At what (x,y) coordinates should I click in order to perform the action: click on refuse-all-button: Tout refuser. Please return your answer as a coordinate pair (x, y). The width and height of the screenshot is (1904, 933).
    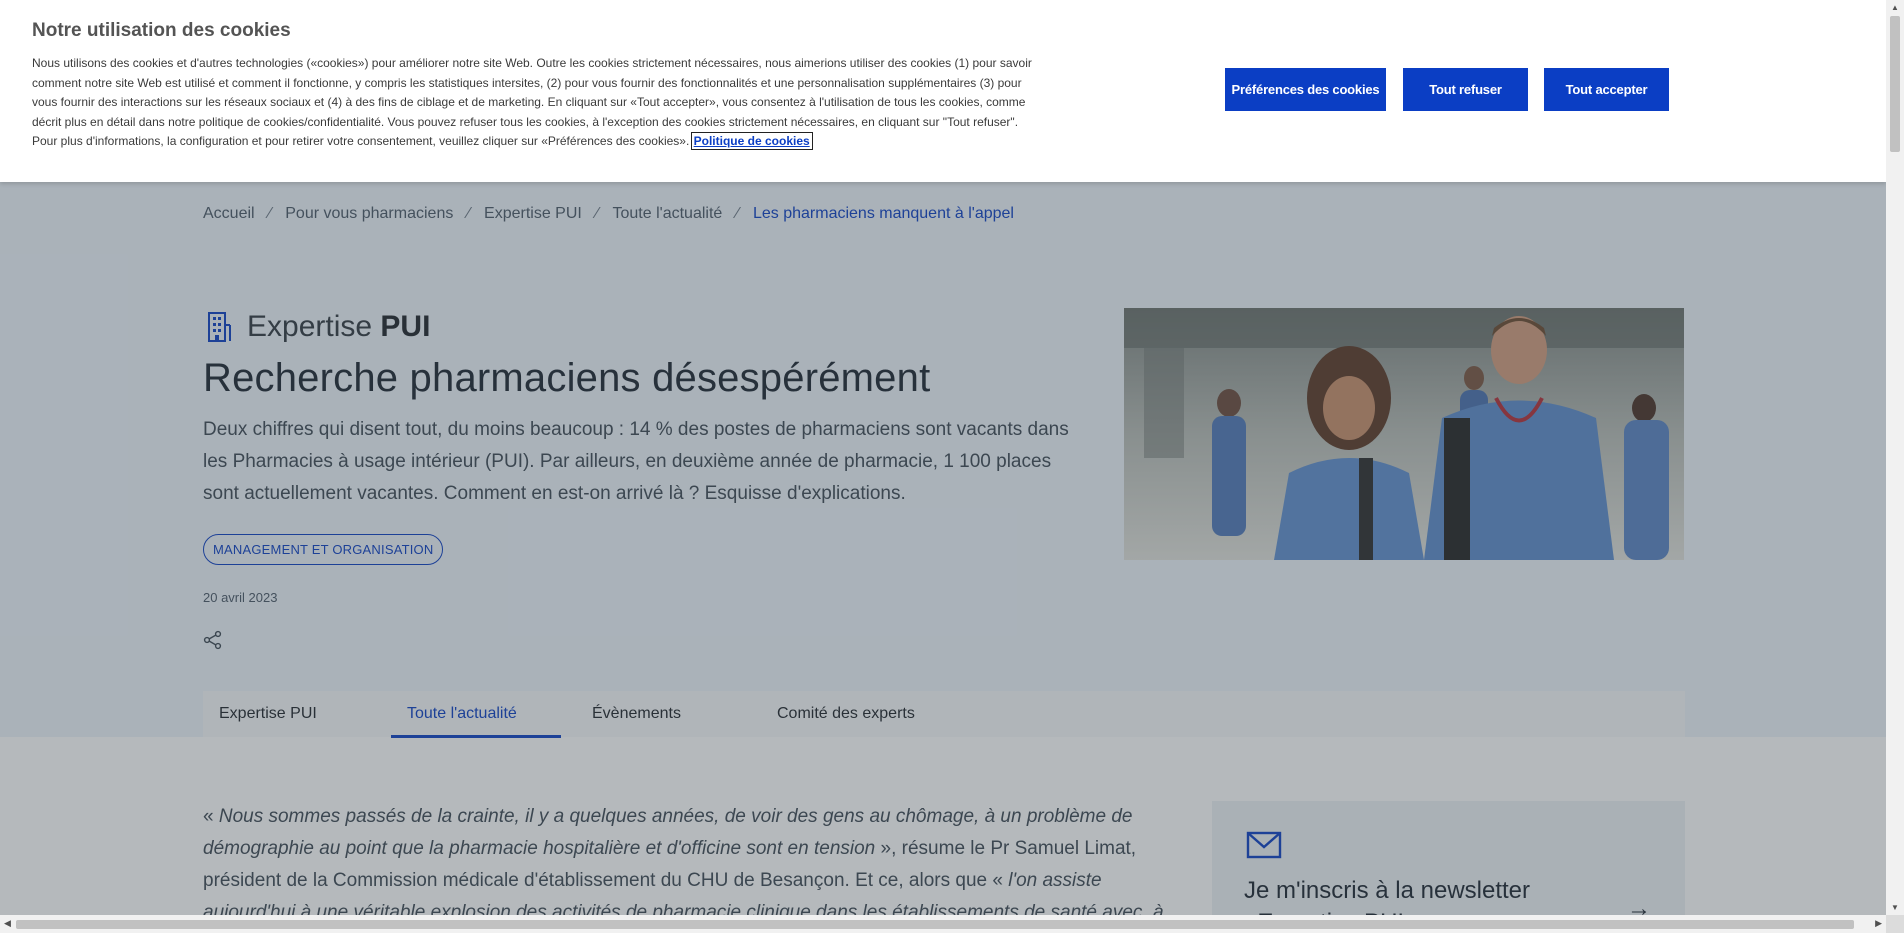
    Looking at the image, I should click on (1465, 89).